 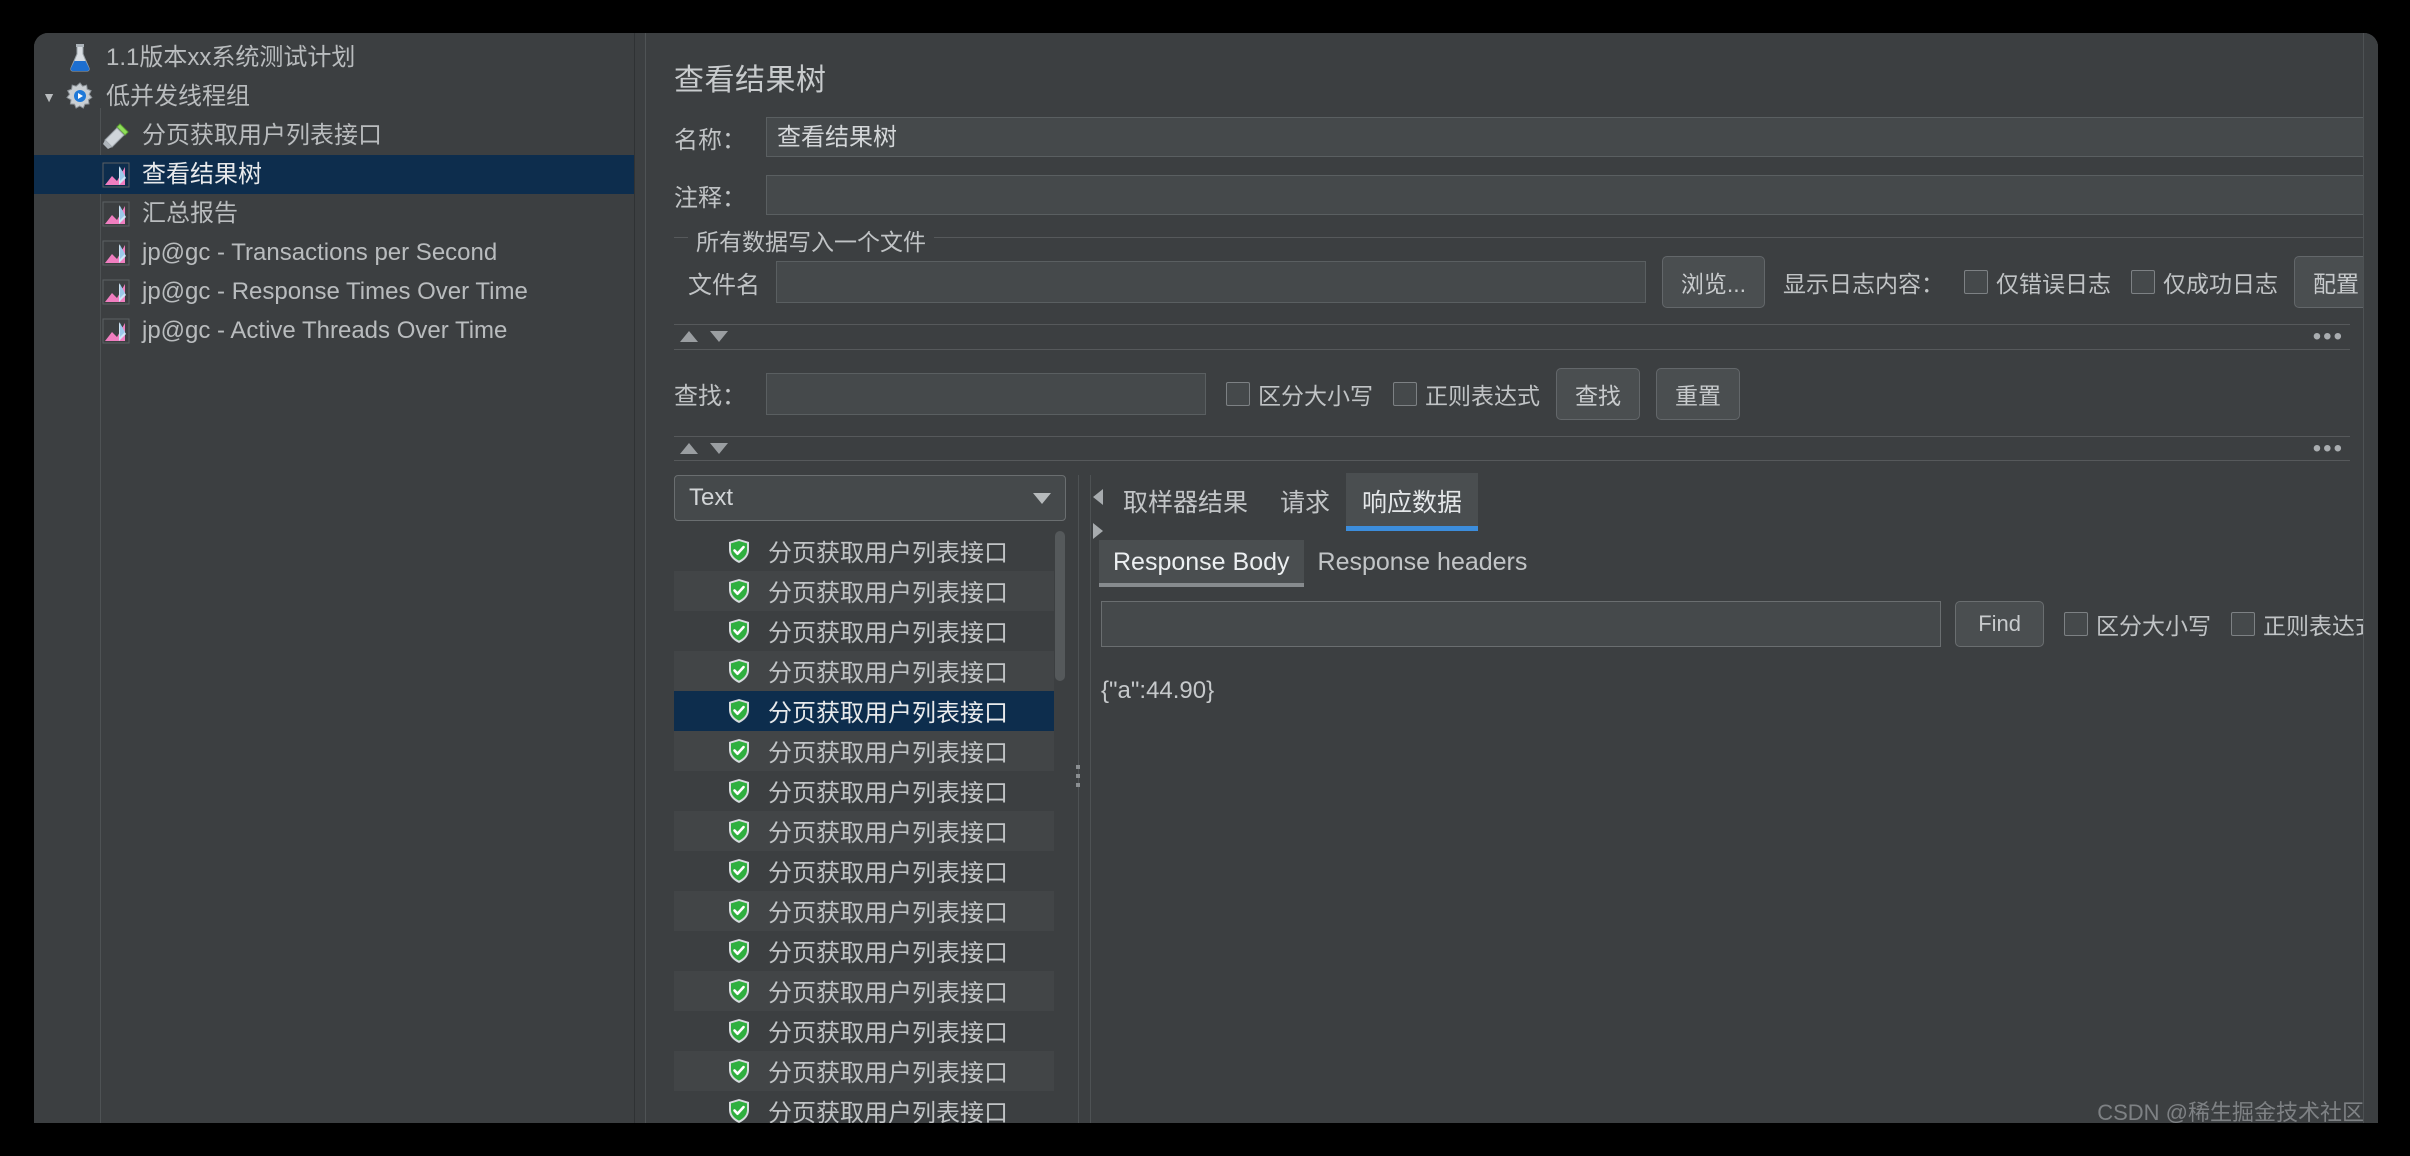 What do you see at coordinates (1078, 776) in the screenshot?
I see `splitter-grip-dots-top` at bounding box center [1078, 776].